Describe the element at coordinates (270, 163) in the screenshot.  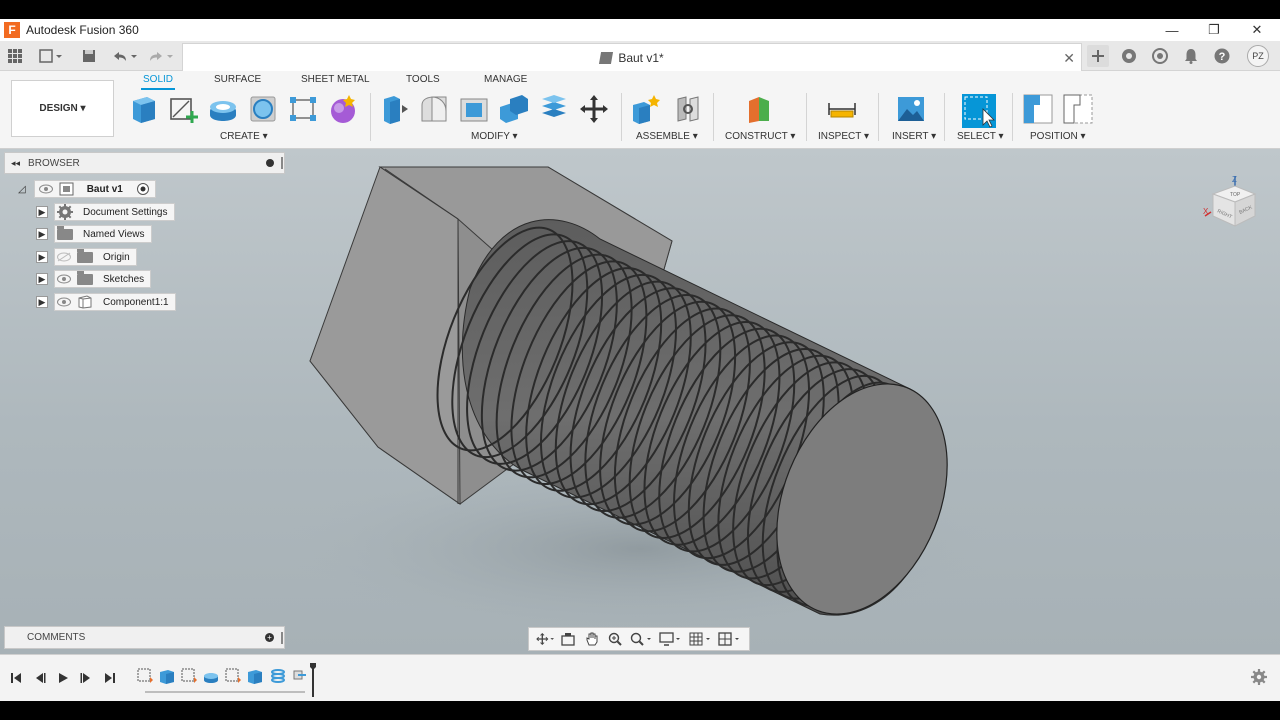
I see `browser-pin-icon` at that location.